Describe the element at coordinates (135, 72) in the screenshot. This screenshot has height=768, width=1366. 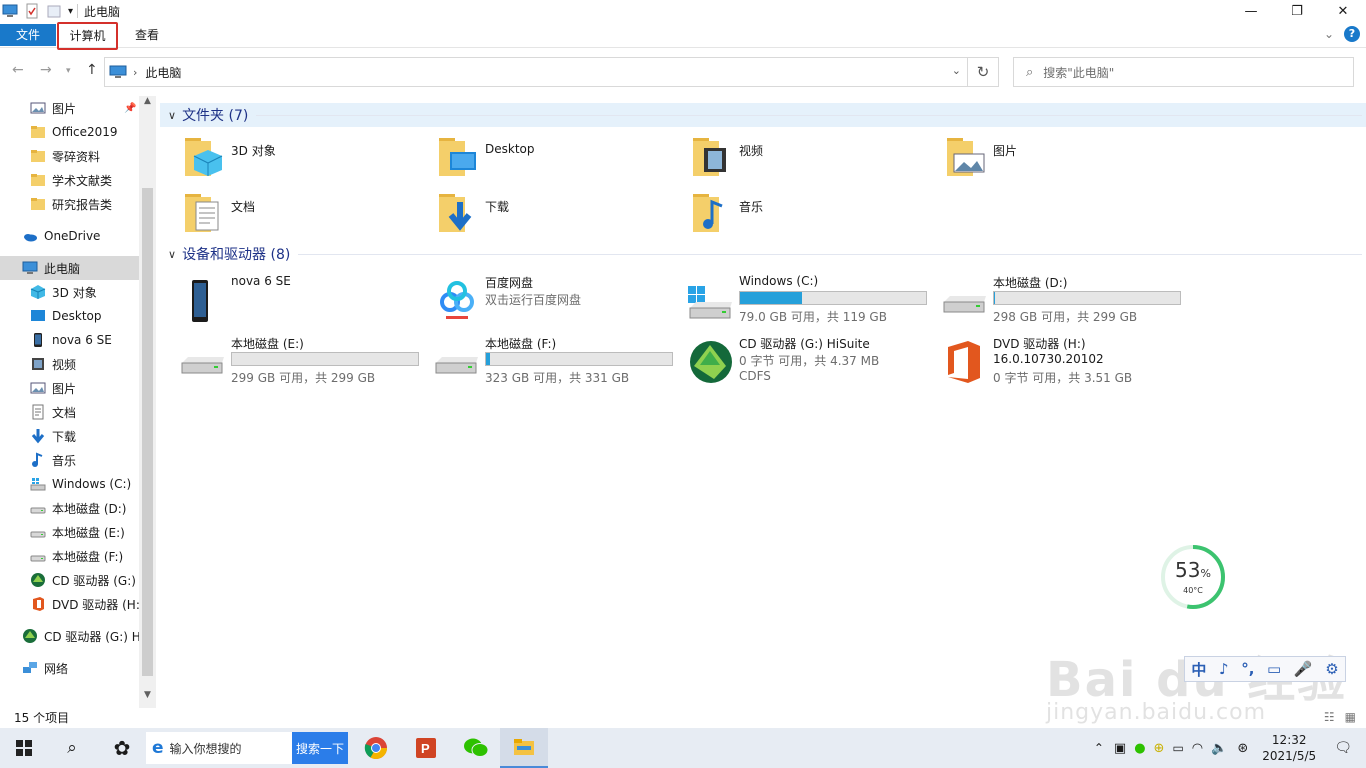
I see `breadcrumb-chevron-icon: ›` at that location.